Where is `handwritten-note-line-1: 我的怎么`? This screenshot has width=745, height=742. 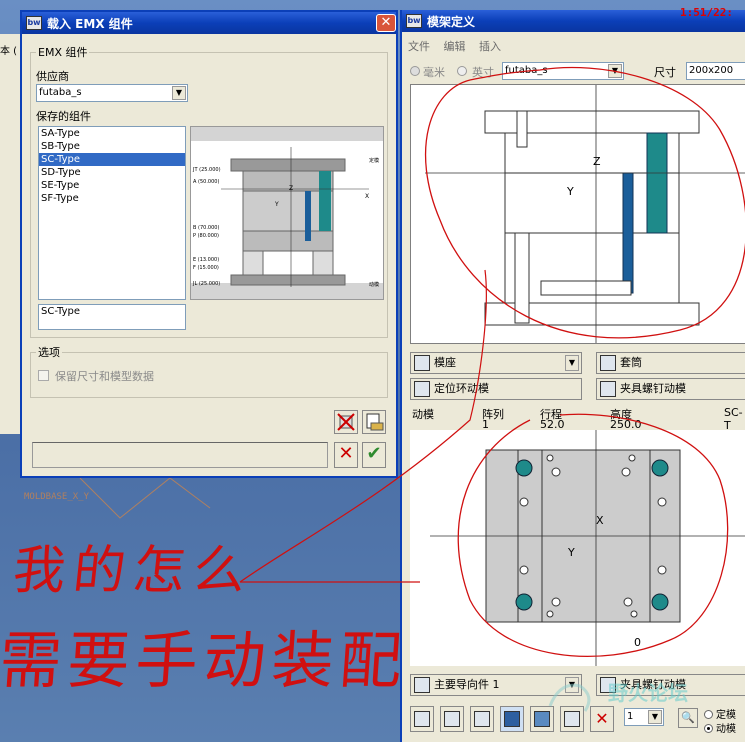 handwritten-note-line-1: 我的怎么 is located at coordinates (133, 571).